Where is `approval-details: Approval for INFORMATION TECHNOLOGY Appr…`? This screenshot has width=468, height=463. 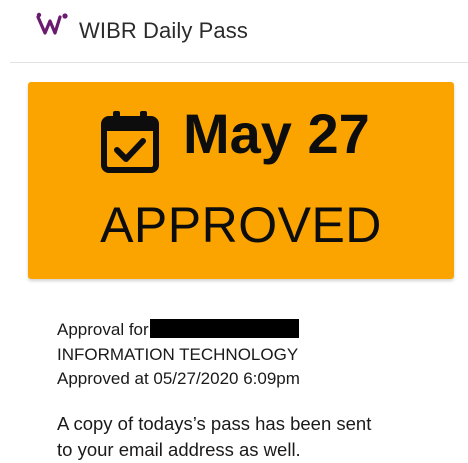
approval-details: Approval for INFORMATION TECHNOLOGY Appr… is located at coordinates (178, 355).